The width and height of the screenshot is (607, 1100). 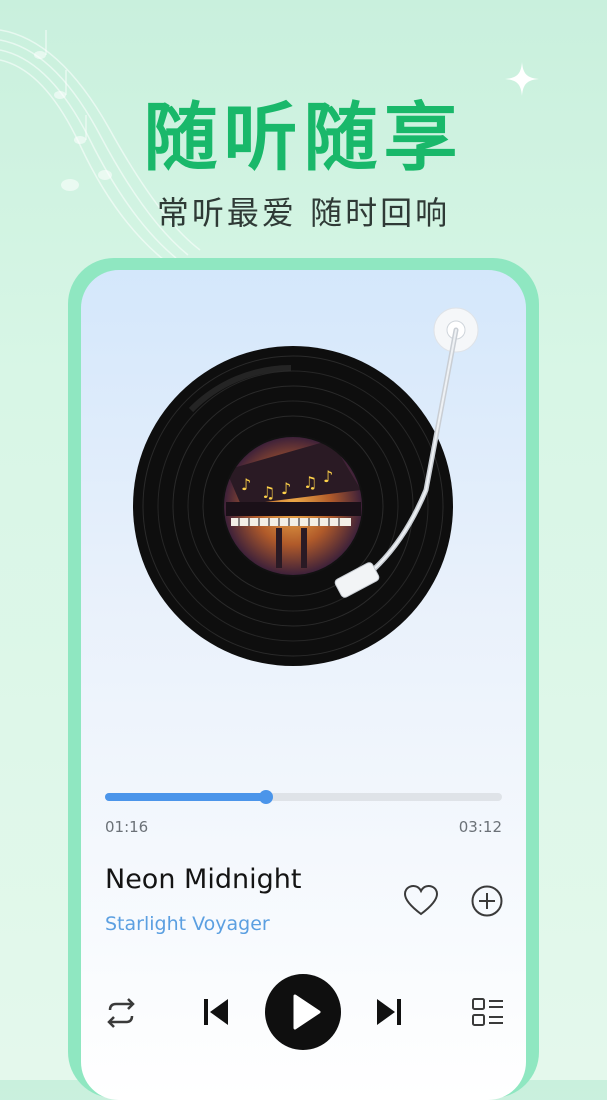 What do you see at coordinates (185, 797) in the screenshot?
I see `progress-fill` at bounding box center [185, 797].